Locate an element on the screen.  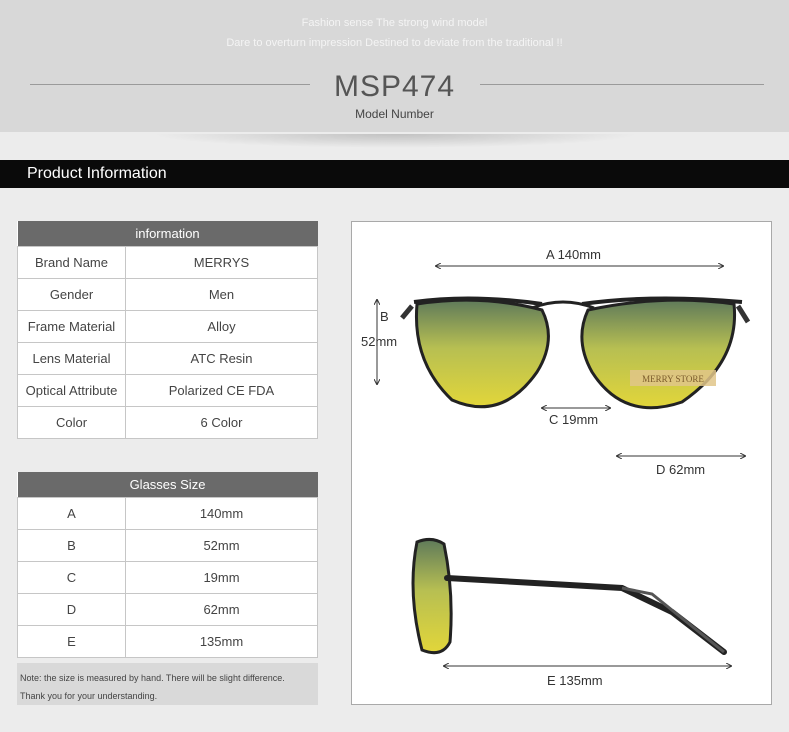
row-value: 135mm is located at coordinates (221, 641).